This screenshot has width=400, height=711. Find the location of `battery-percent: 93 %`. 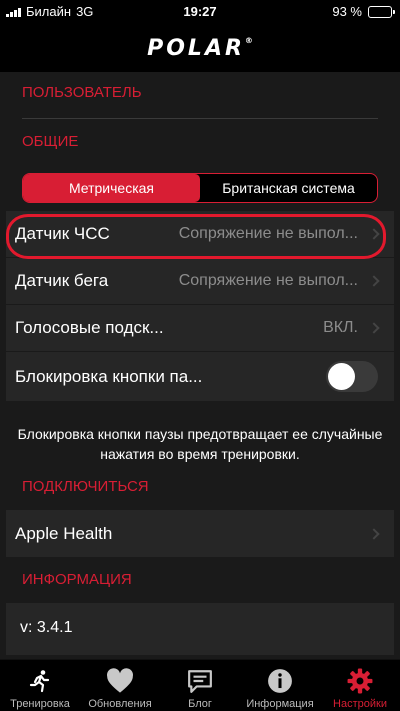

battery-percent: 93 % is located at coordinates (347, 11).